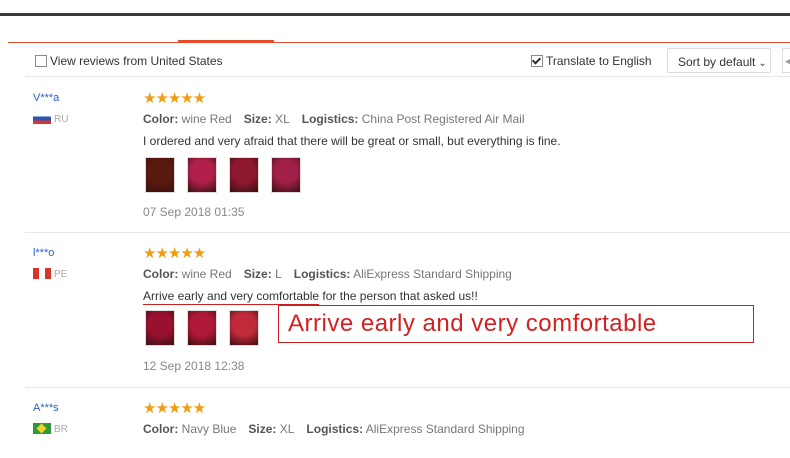  Describe the element at coordinates (46, 98) in the screenshot. I see `reviewer-name: V***a` at that location.